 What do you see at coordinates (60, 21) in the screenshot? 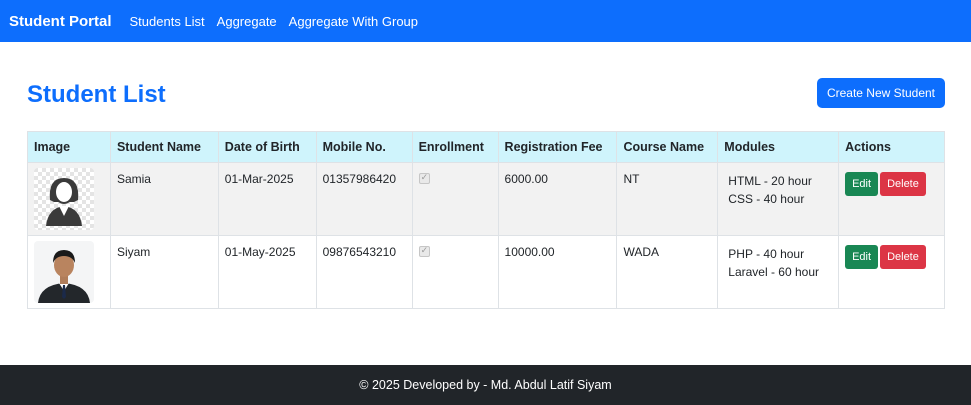
I see `brand-link: Student Portal` at bounding box center [60, 21].